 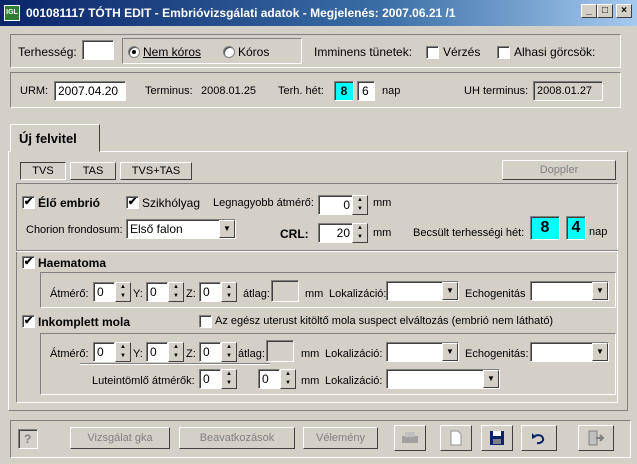 What do you see at coordinates (336, 233) in the screenshot?
I see `crl-field: 20` at bounding box center [336, 233].